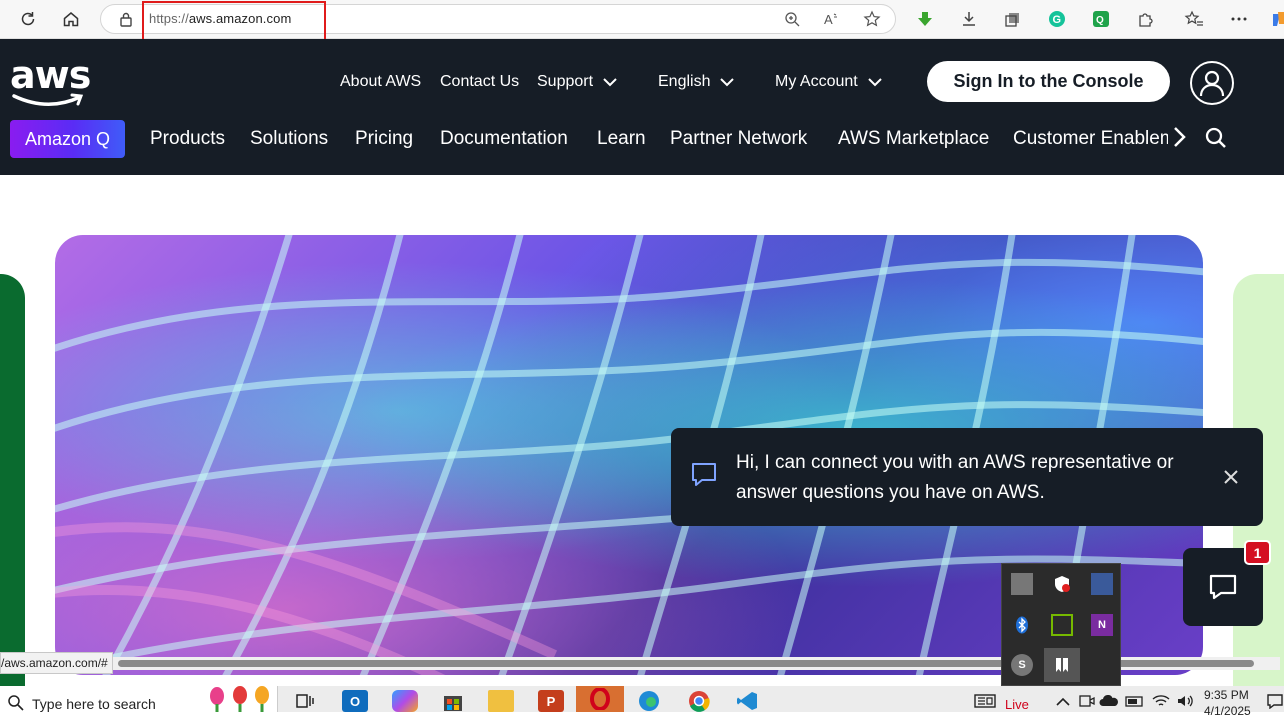  Describe the element at coordinates (828, 19) in the screenshot. I see `svg-text: A` at that location.